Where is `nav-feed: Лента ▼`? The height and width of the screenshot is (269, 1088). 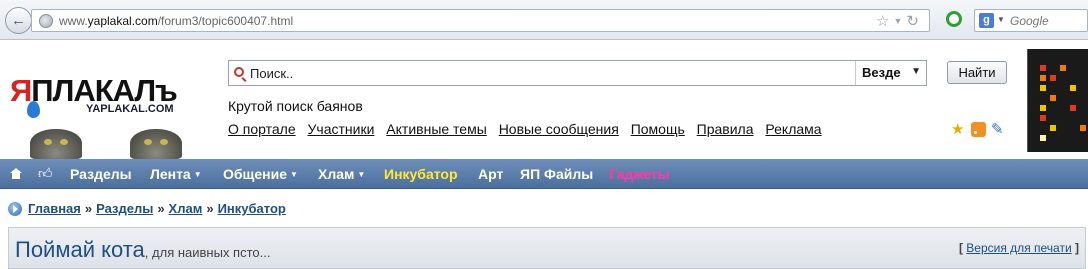
nav-feed: Лента ▼ is located at coordinates (176, 174).